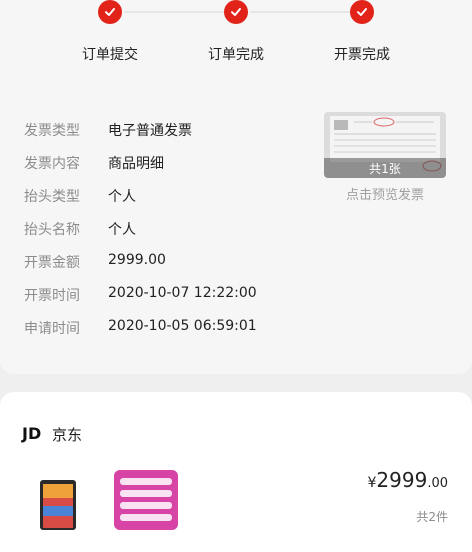  I want to click on info-label: 抬头名称, so click(52, 230).